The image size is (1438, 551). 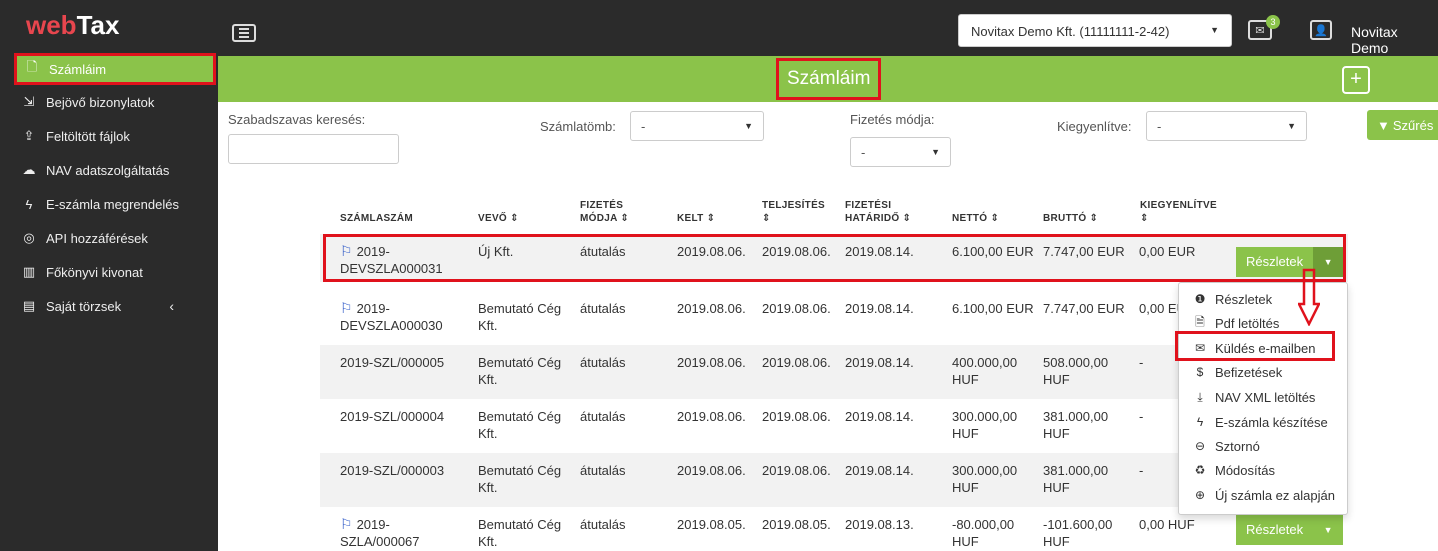 I want to click on dollar-icon: $, so click(x=1200, y=372).